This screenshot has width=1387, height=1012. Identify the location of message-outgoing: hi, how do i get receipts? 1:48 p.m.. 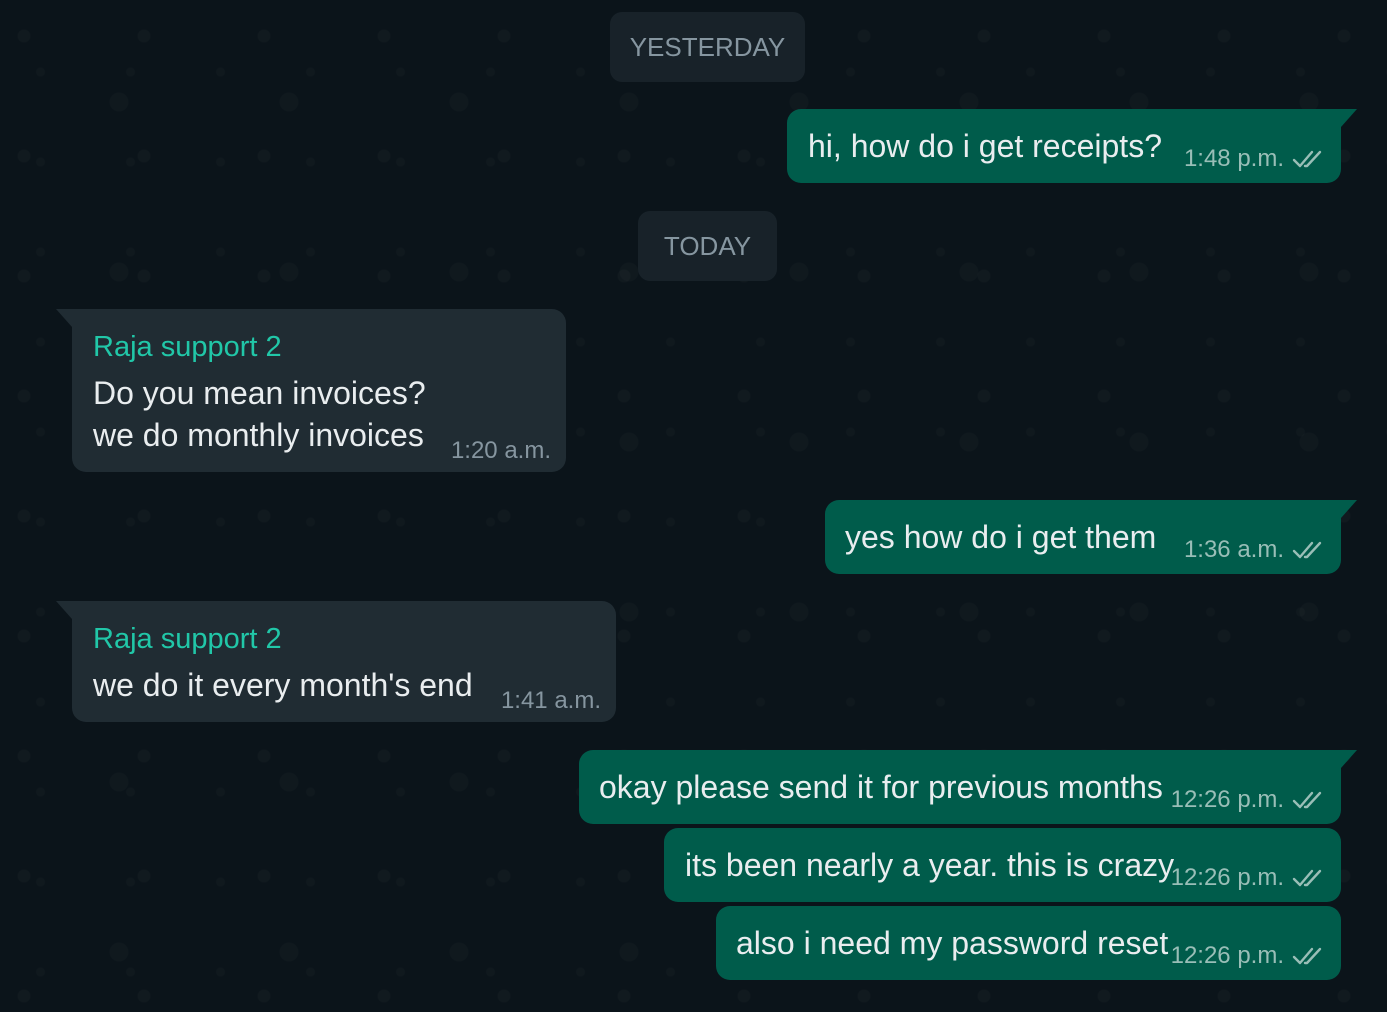
(1072, 146).